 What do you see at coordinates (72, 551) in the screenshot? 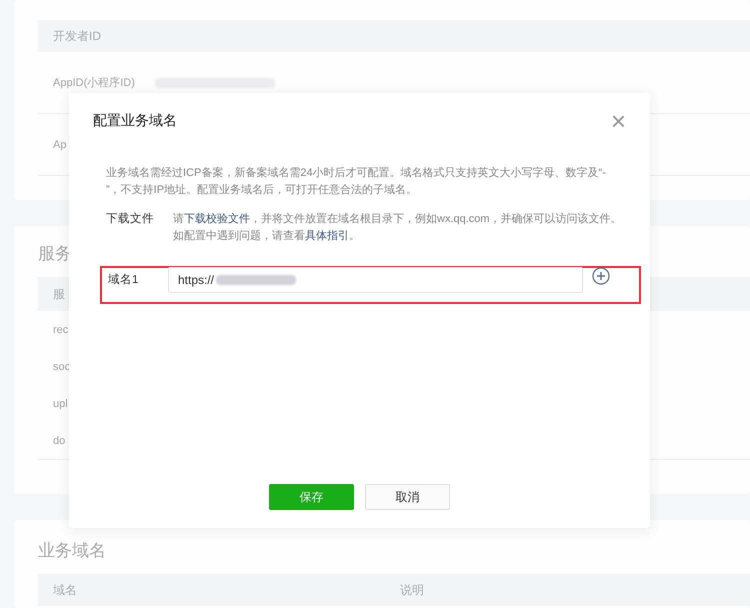
I see `section-title: 业务域名` at bounding box center [72, 551].